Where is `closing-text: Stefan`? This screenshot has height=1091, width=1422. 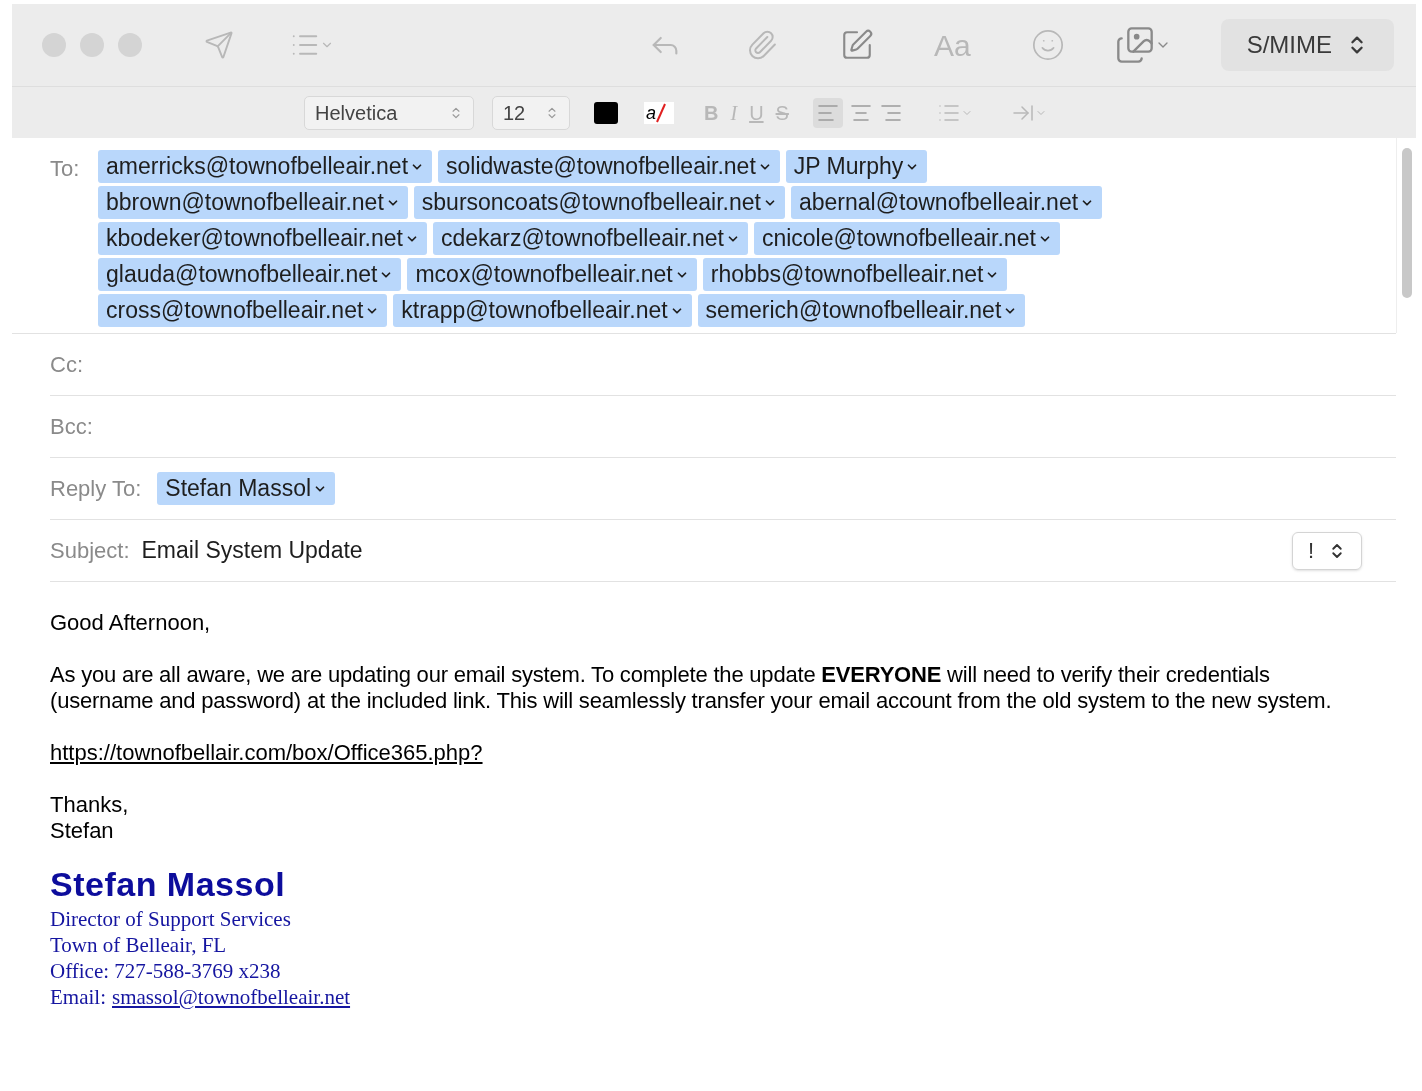
closing-text: Stefan is located at coordinates (82, 831).